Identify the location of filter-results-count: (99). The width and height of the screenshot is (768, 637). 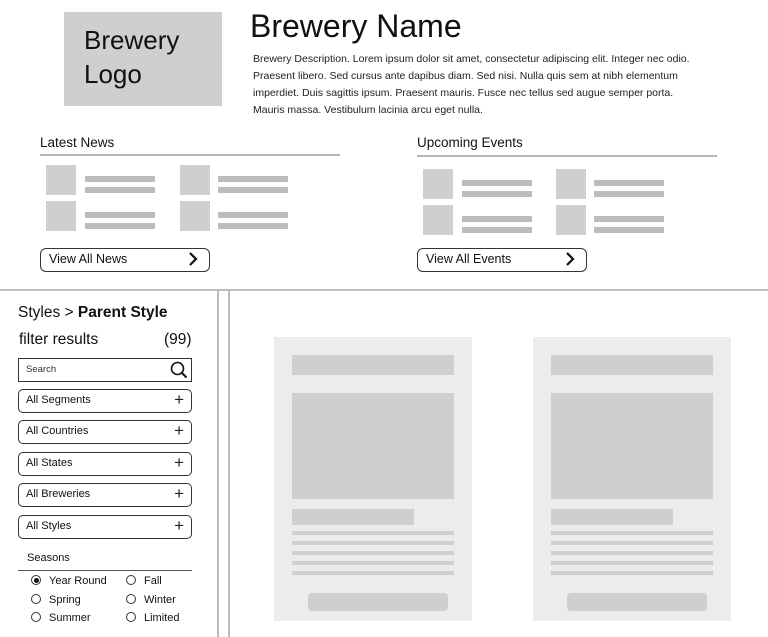
(178, 339).